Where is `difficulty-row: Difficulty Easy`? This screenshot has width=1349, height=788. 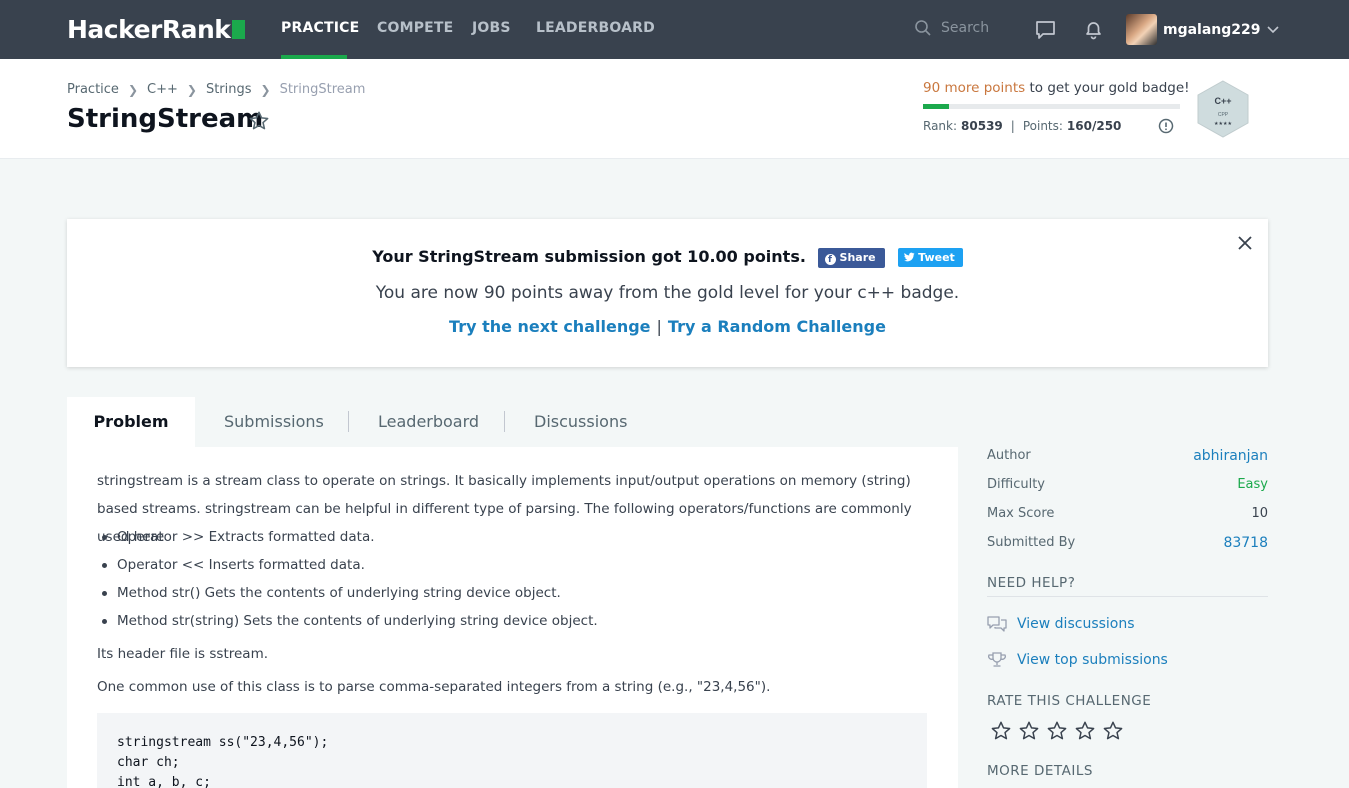
difficulty-row: Difficulty Easy is located at coordinates (1127, 484).